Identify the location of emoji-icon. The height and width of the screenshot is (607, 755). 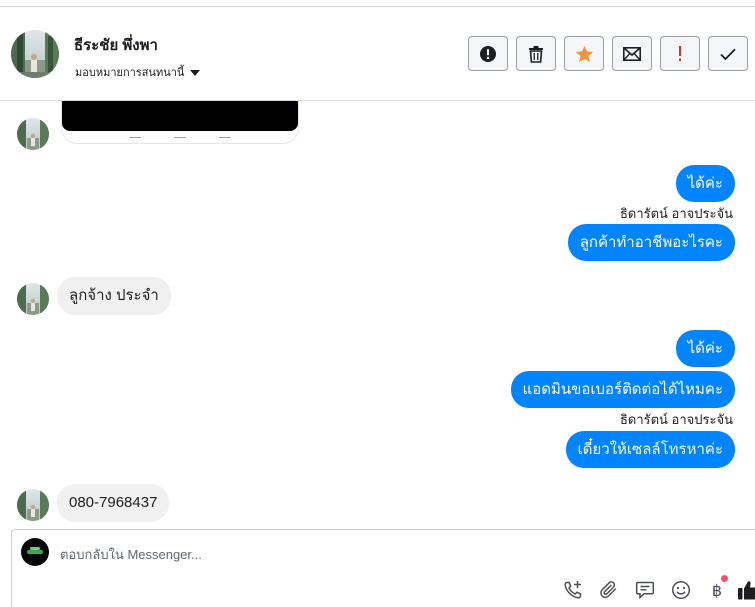
(681, 590).